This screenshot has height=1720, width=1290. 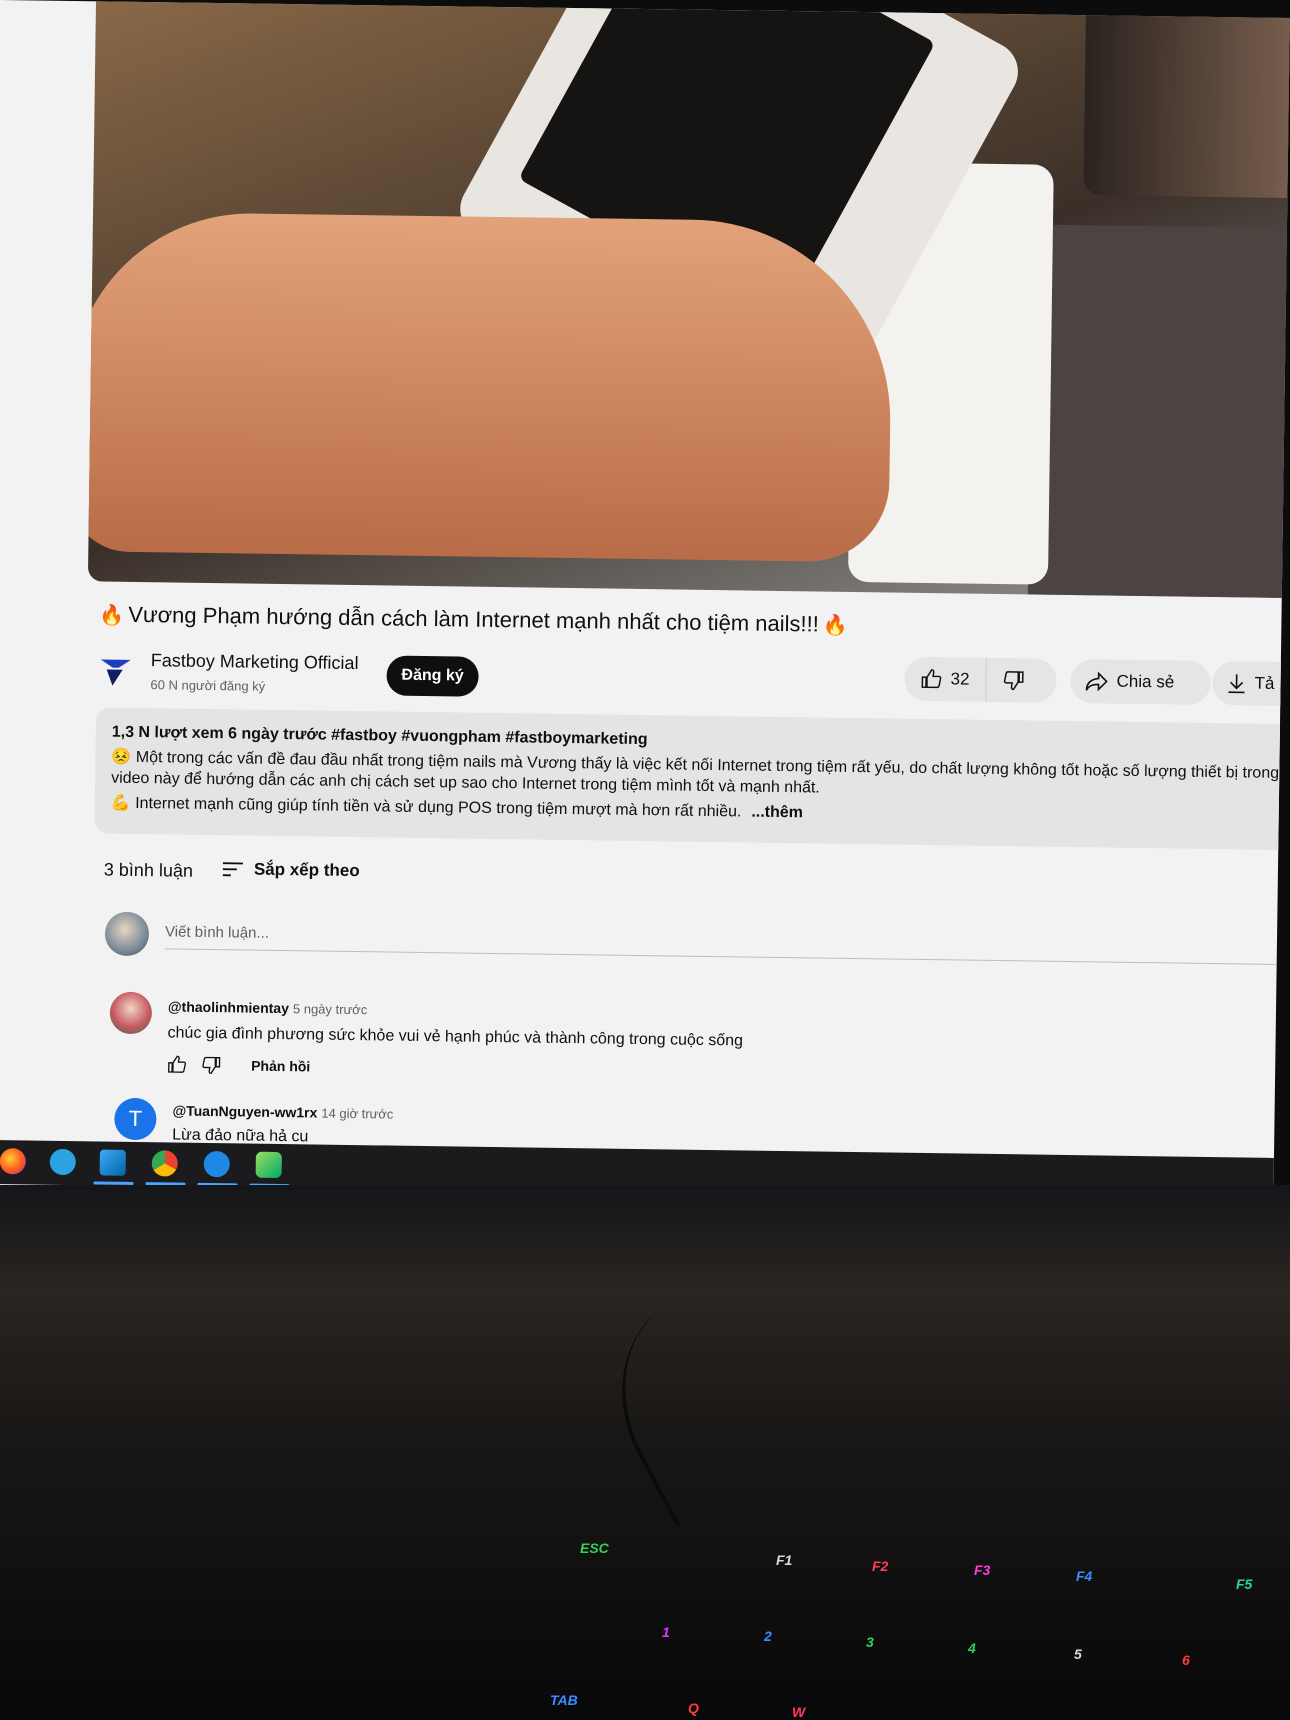 I want to click on comment-input, so click(x=727, y=940).